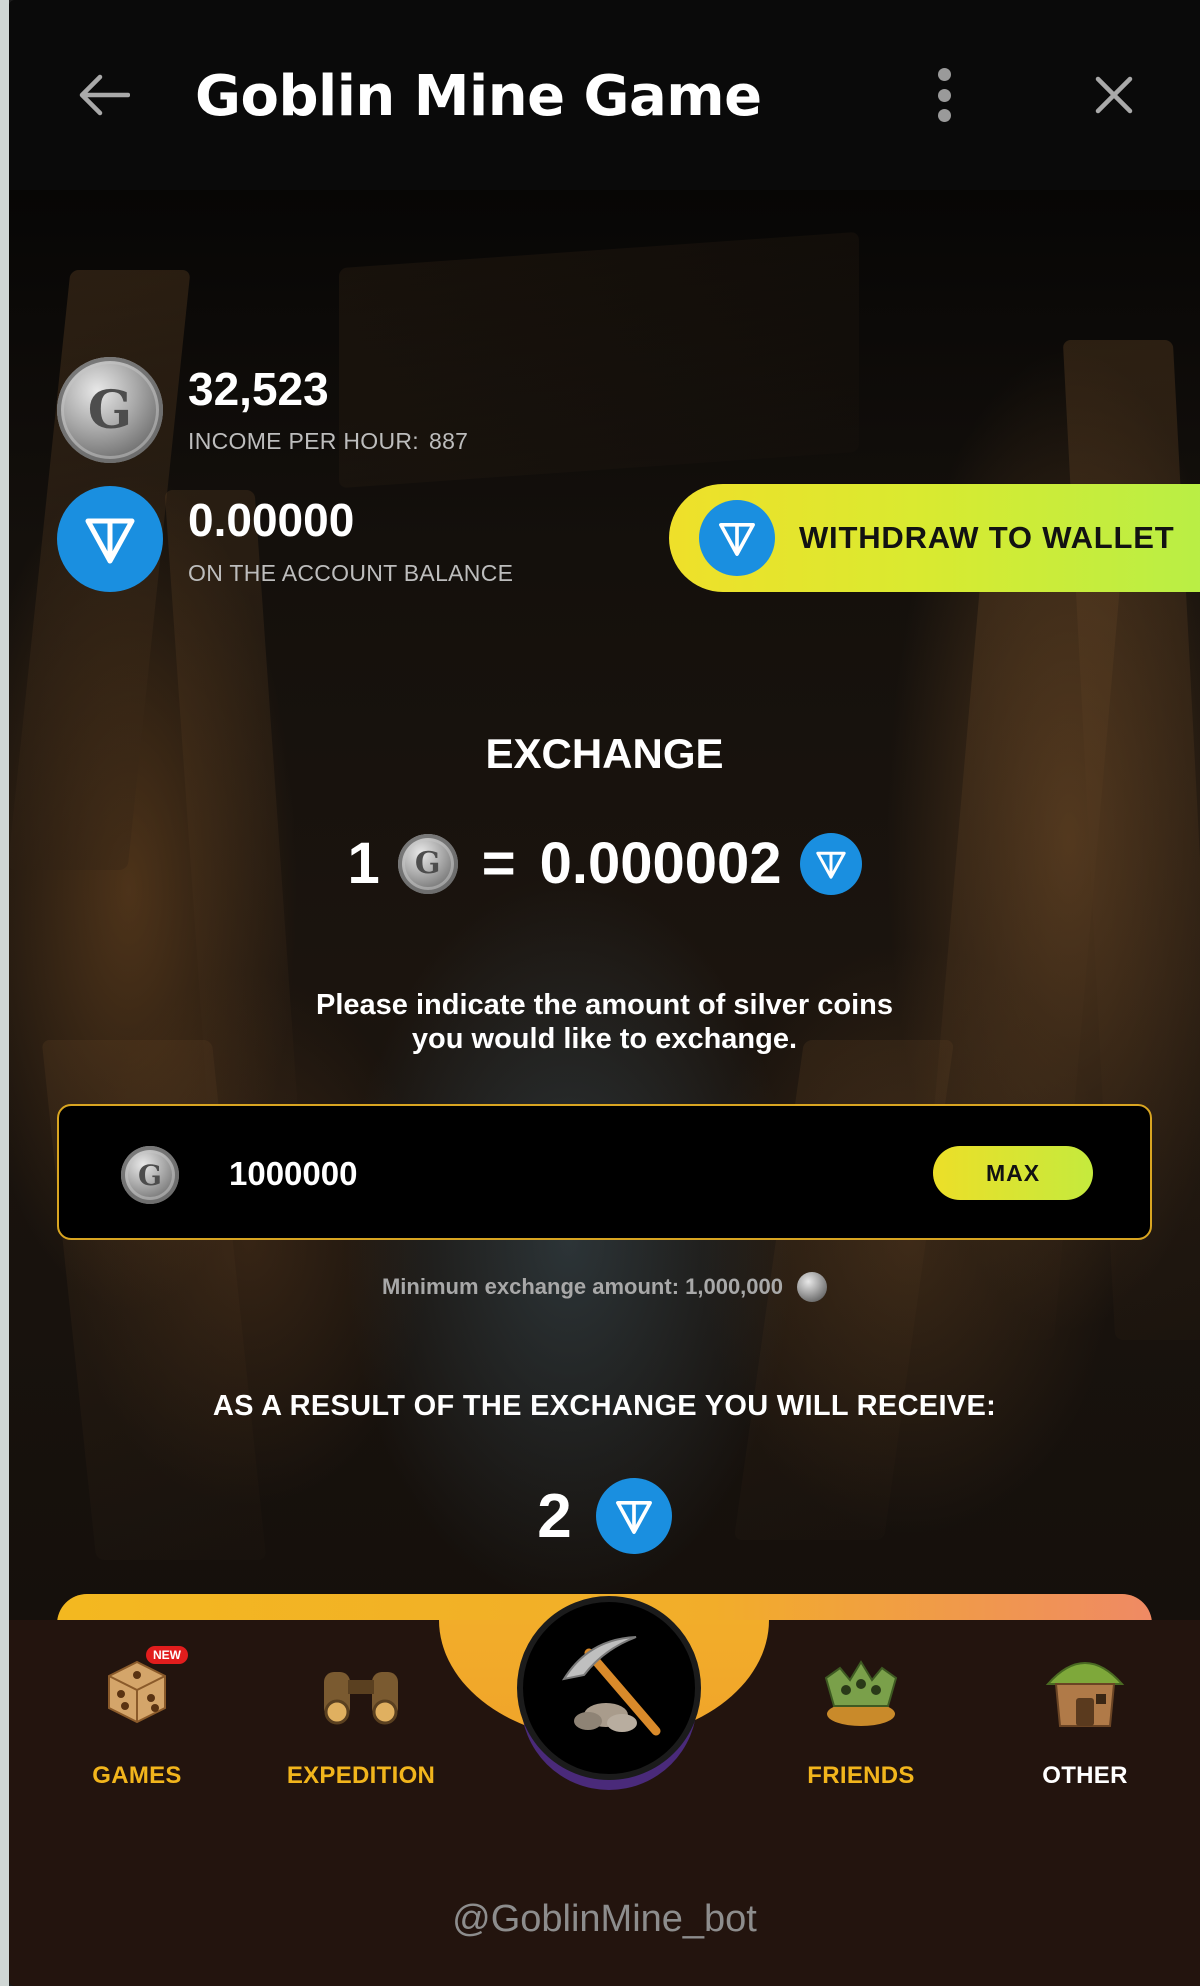  What do you see at coordinates (361, 1698) in the screenshot?
I see `binoculars-icon` at bounding box center [361, 1698].